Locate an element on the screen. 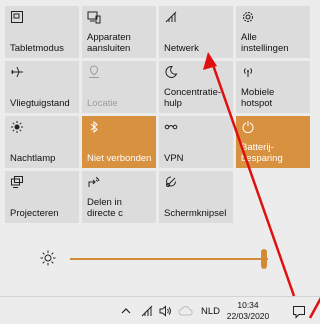  tile-label: Projecteren is located at coordinates (34, 213).